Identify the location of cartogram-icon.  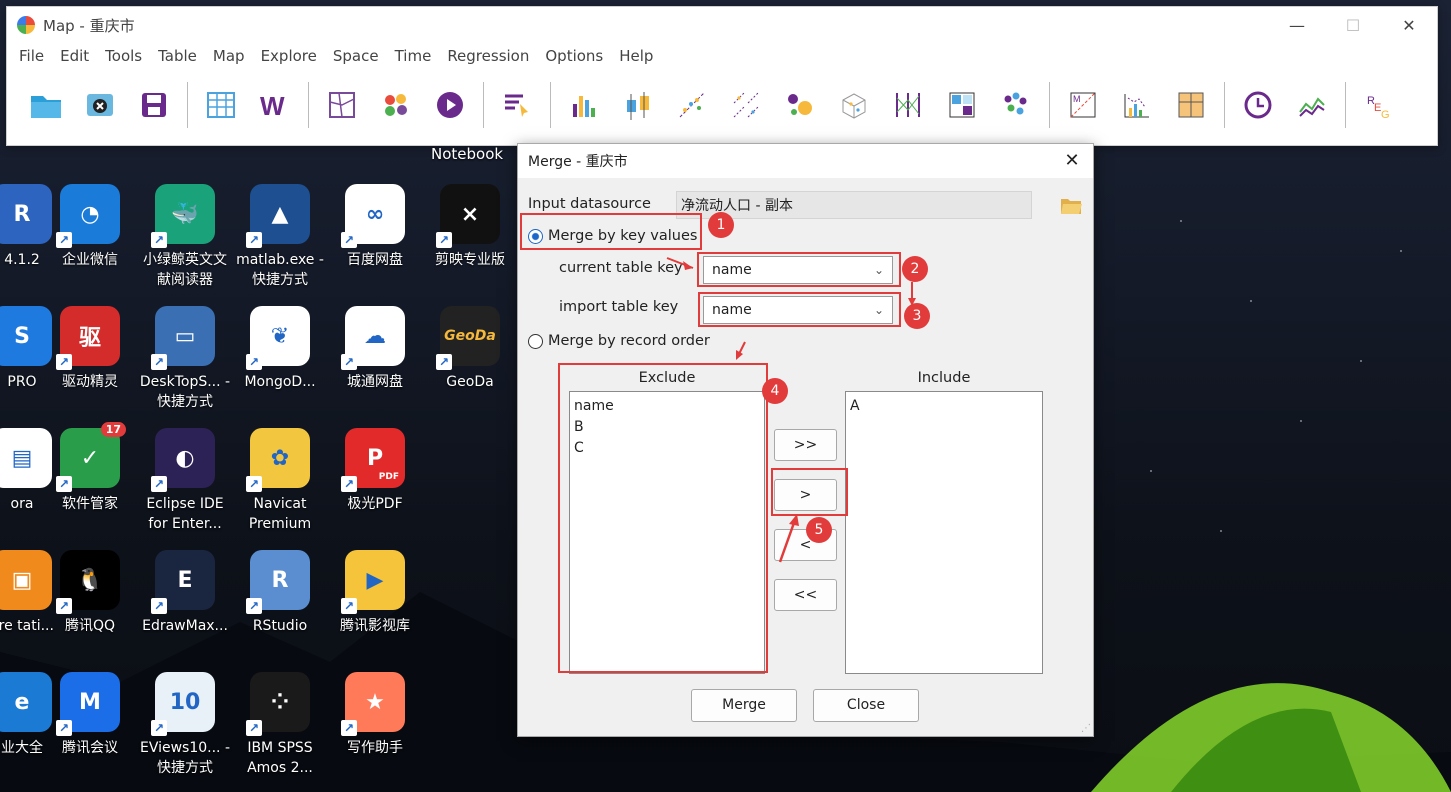
(1191, 105).